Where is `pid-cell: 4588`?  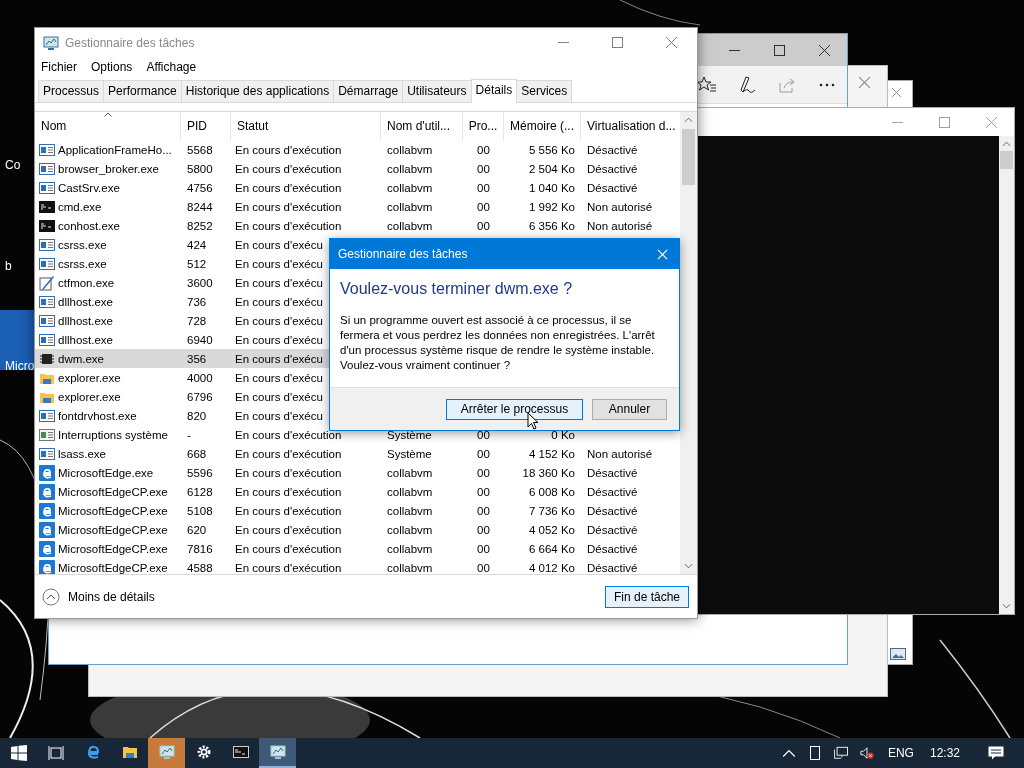 pid-cell: 4588 is located at coordinates (200, 567).